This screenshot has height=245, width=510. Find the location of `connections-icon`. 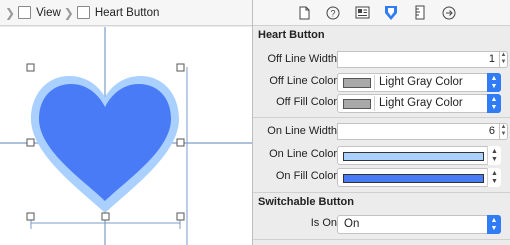

connections-icon is located at coordinates (449, 13).